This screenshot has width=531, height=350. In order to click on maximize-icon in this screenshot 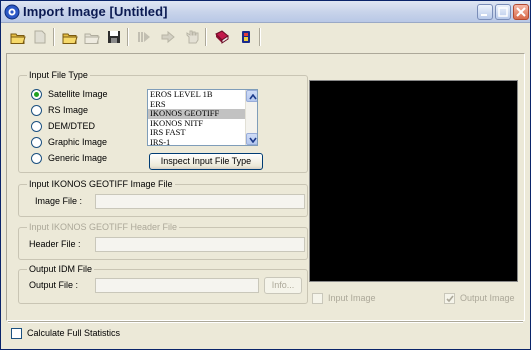, I will do `click(503, 12)`.